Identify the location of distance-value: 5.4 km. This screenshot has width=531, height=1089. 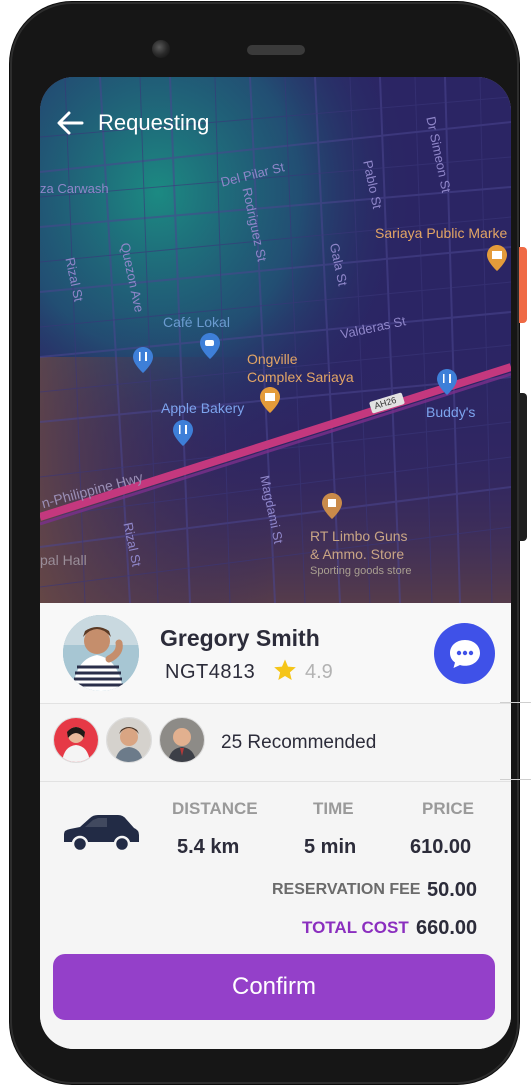
(208, 847).